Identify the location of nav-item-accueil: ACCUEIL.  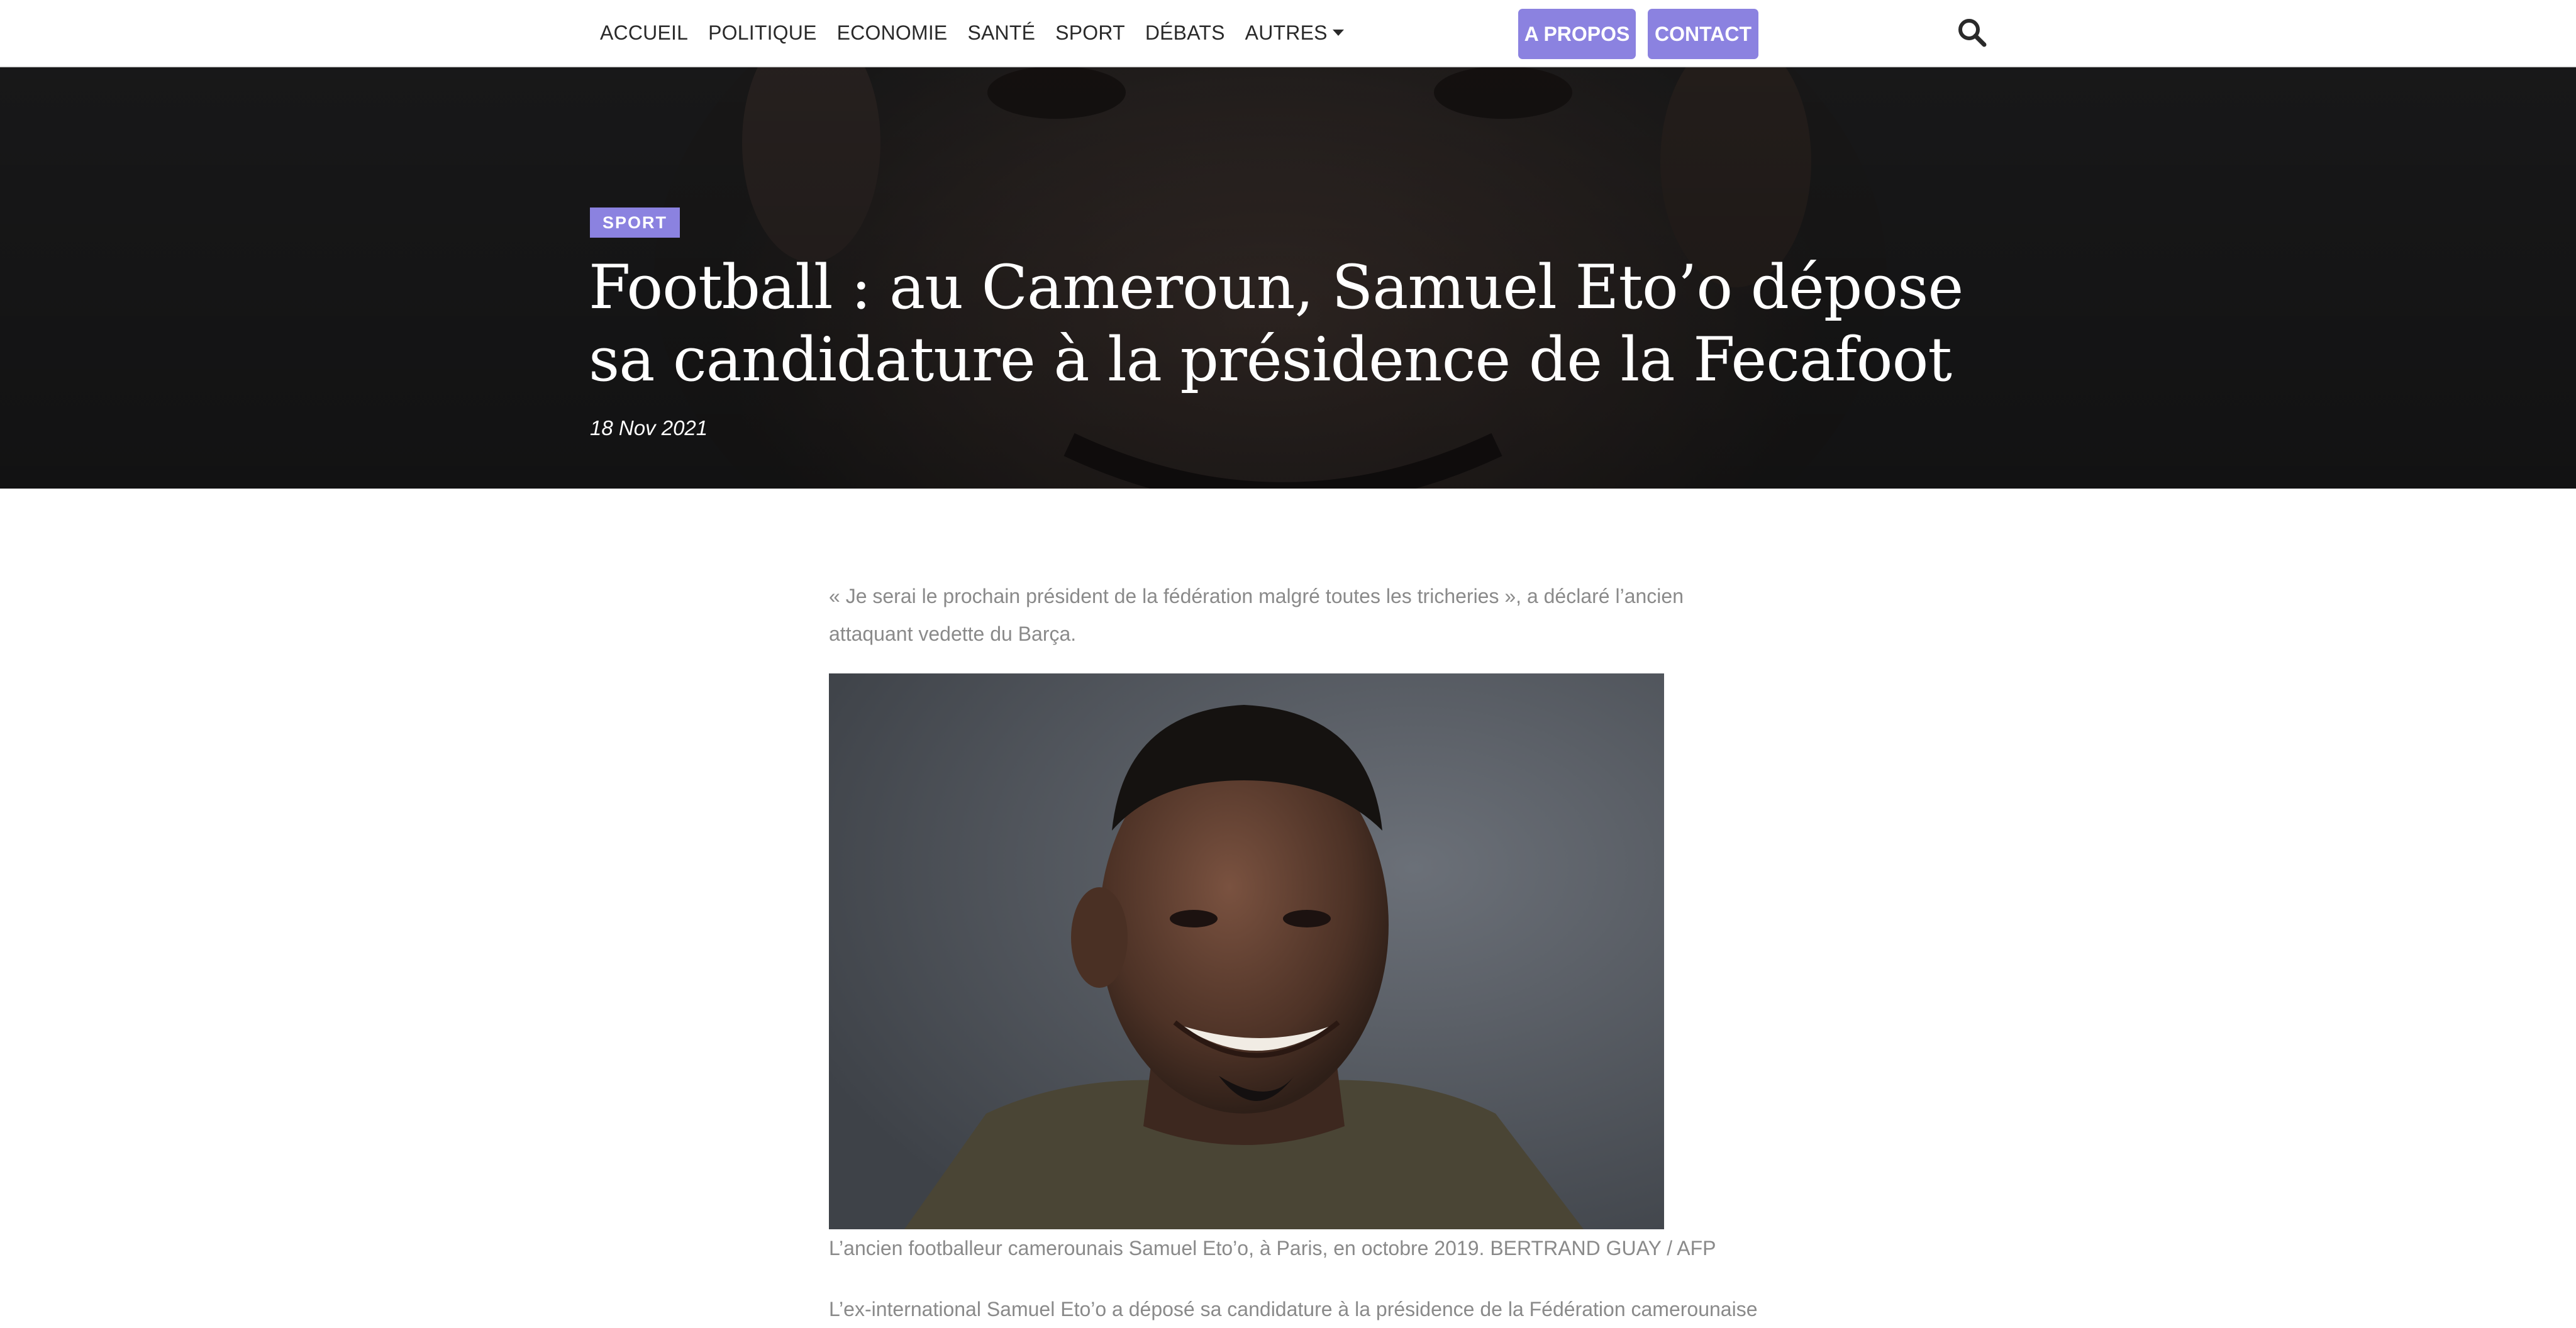
(644, 33).